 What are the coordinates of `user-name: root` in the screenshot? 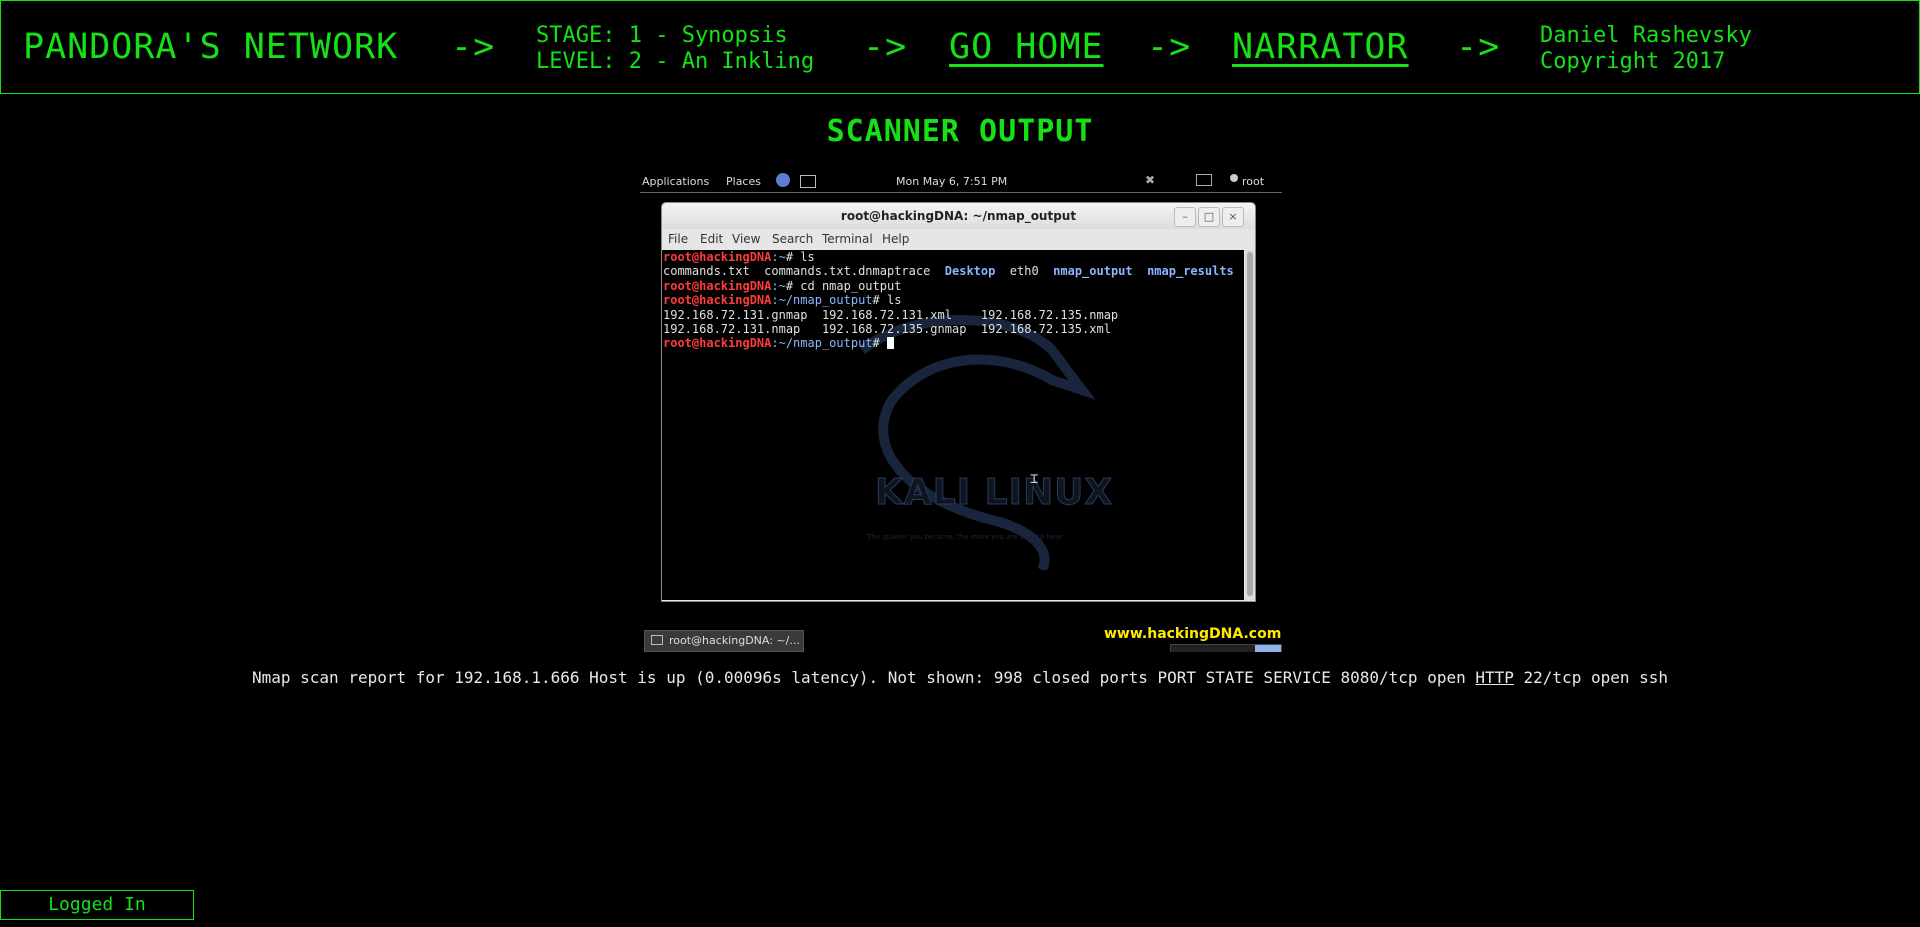 It's located at (1253, 181).